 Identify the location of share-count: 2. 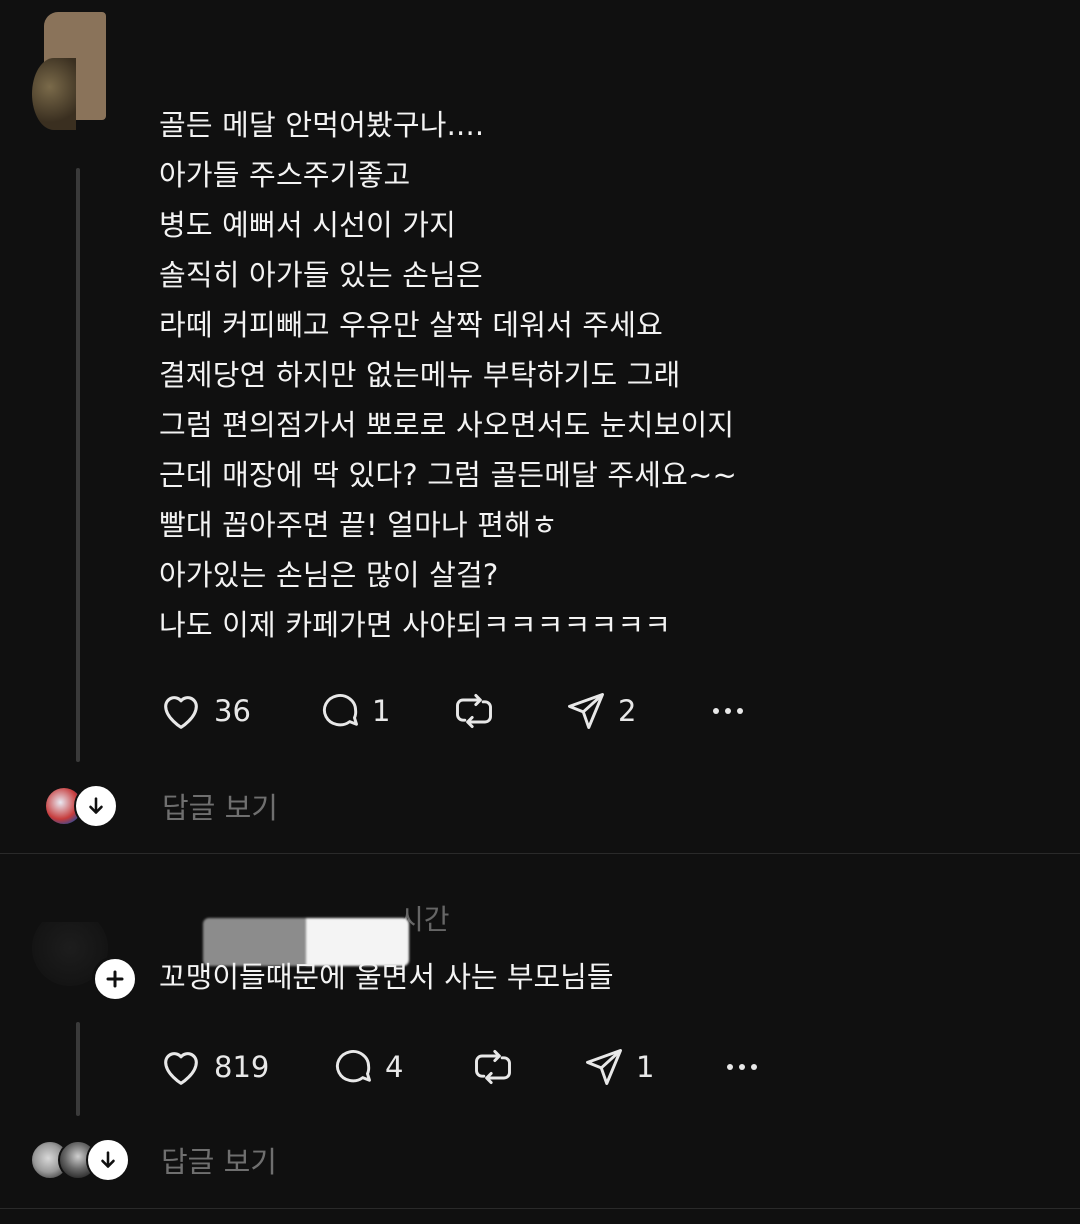
(627, 711).